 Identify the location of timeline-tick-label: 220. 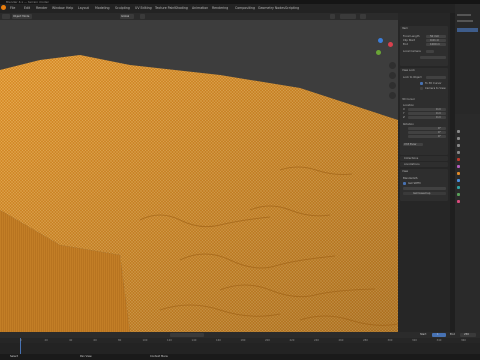
(292, 340).